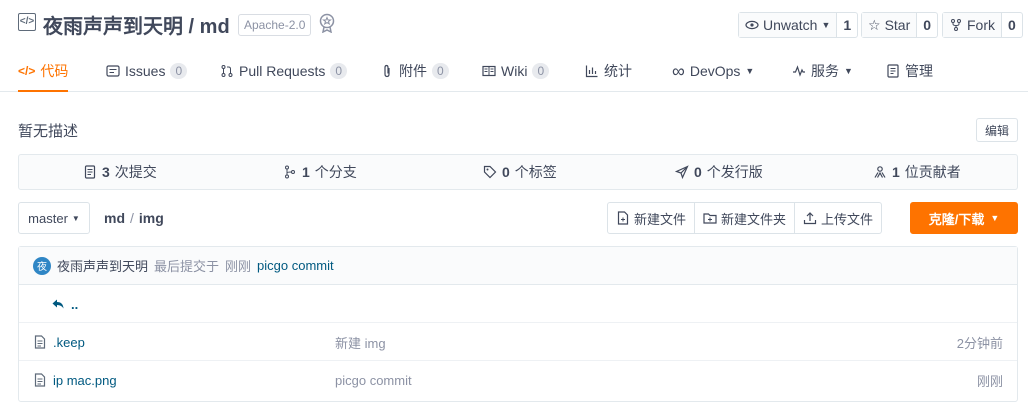  What do you see at coordinates (373, 380) in the screenshot?
I see `file-commit-message: picgo commit` at bounding box center [373, 380].